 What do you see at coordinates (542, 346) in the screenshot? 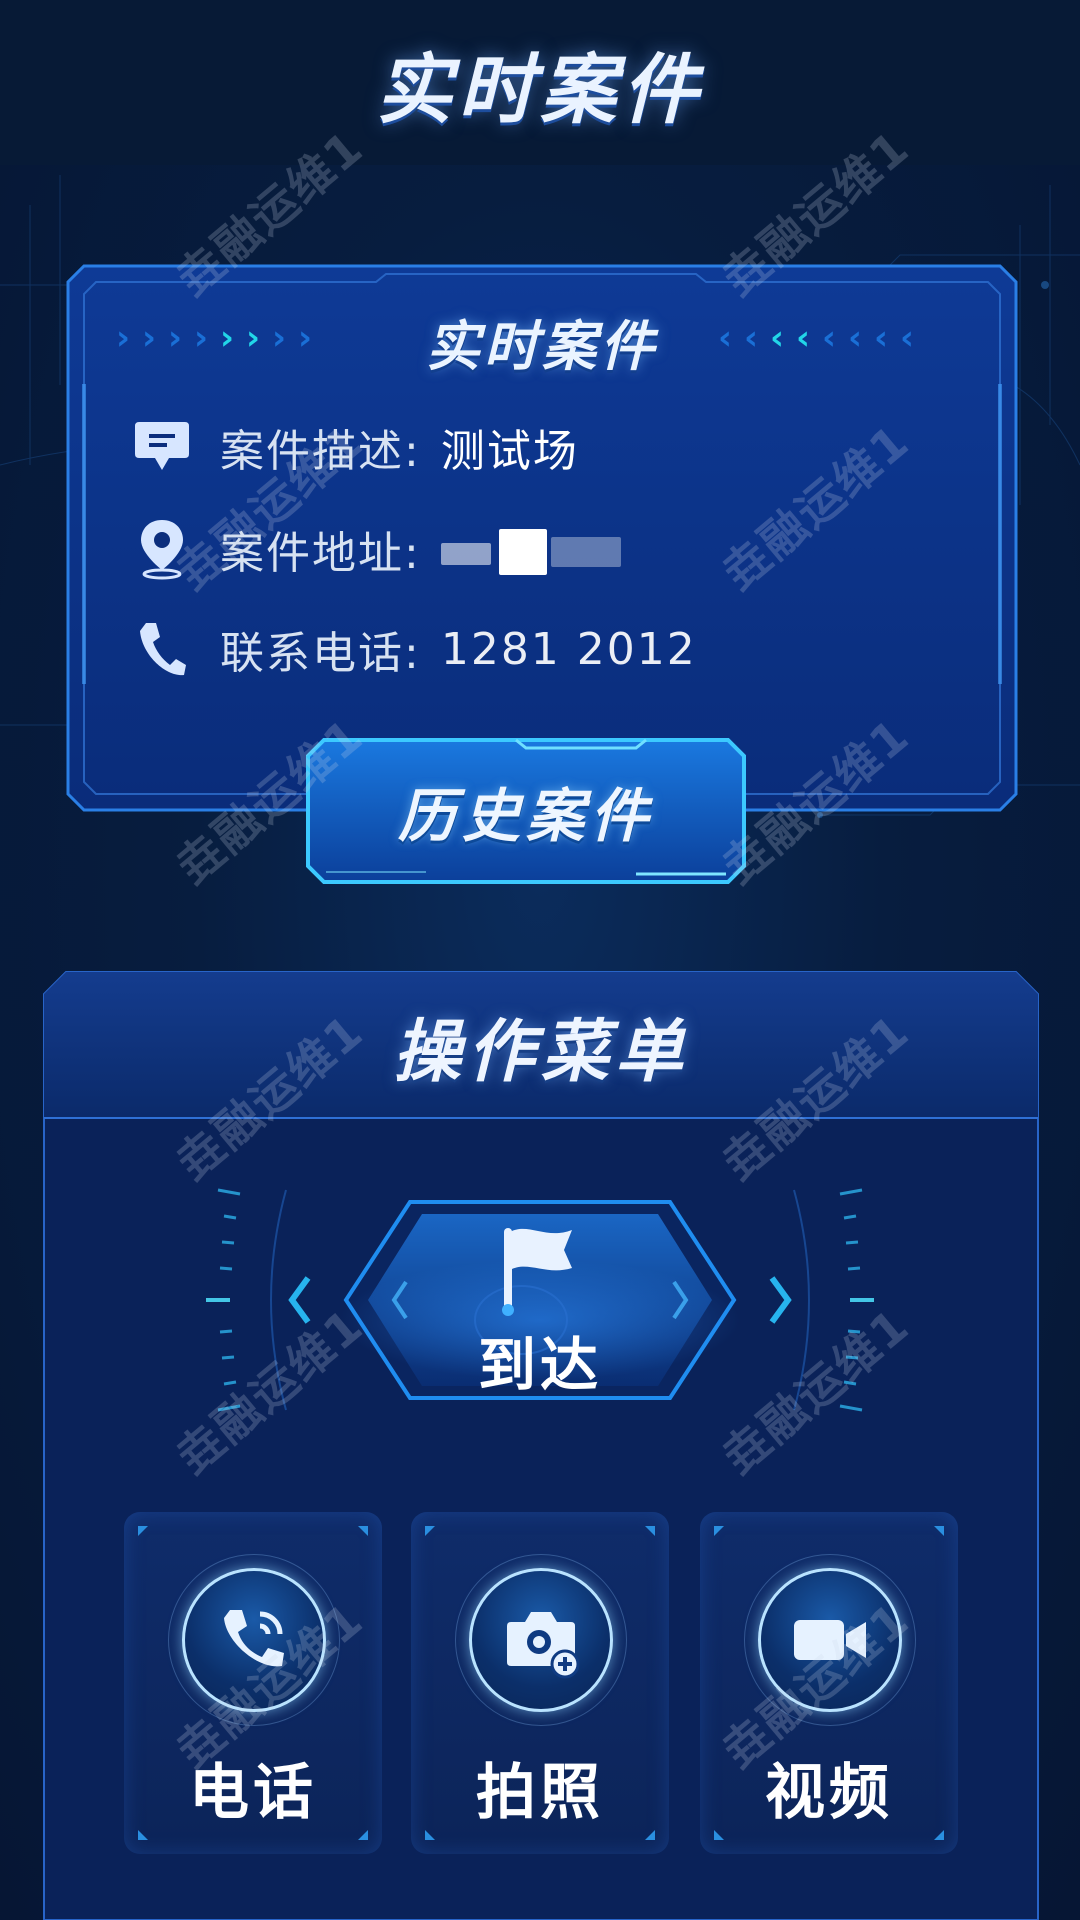
I see `case-card-title-text: 实时案件` at bounding box center [542, 346].